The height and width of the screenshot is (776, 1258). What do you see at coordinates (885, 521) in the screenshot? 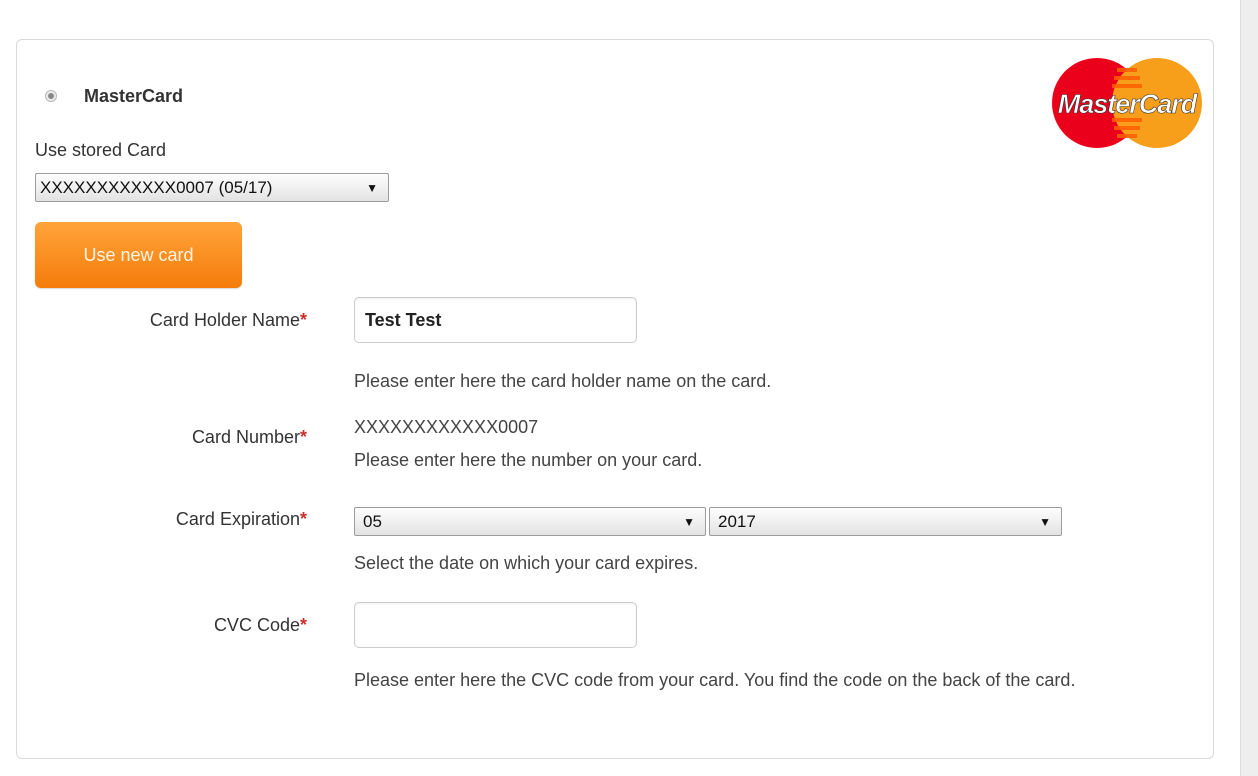
I see `expiration-year-select: 2017 ▼` at bounding box center [885, 521].